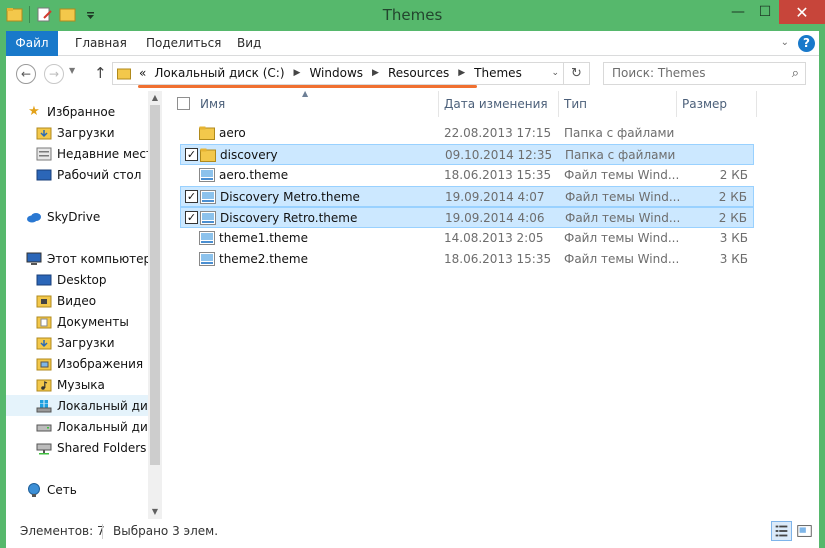  I want to click on large-icons-view-icon, so click(804, 531).